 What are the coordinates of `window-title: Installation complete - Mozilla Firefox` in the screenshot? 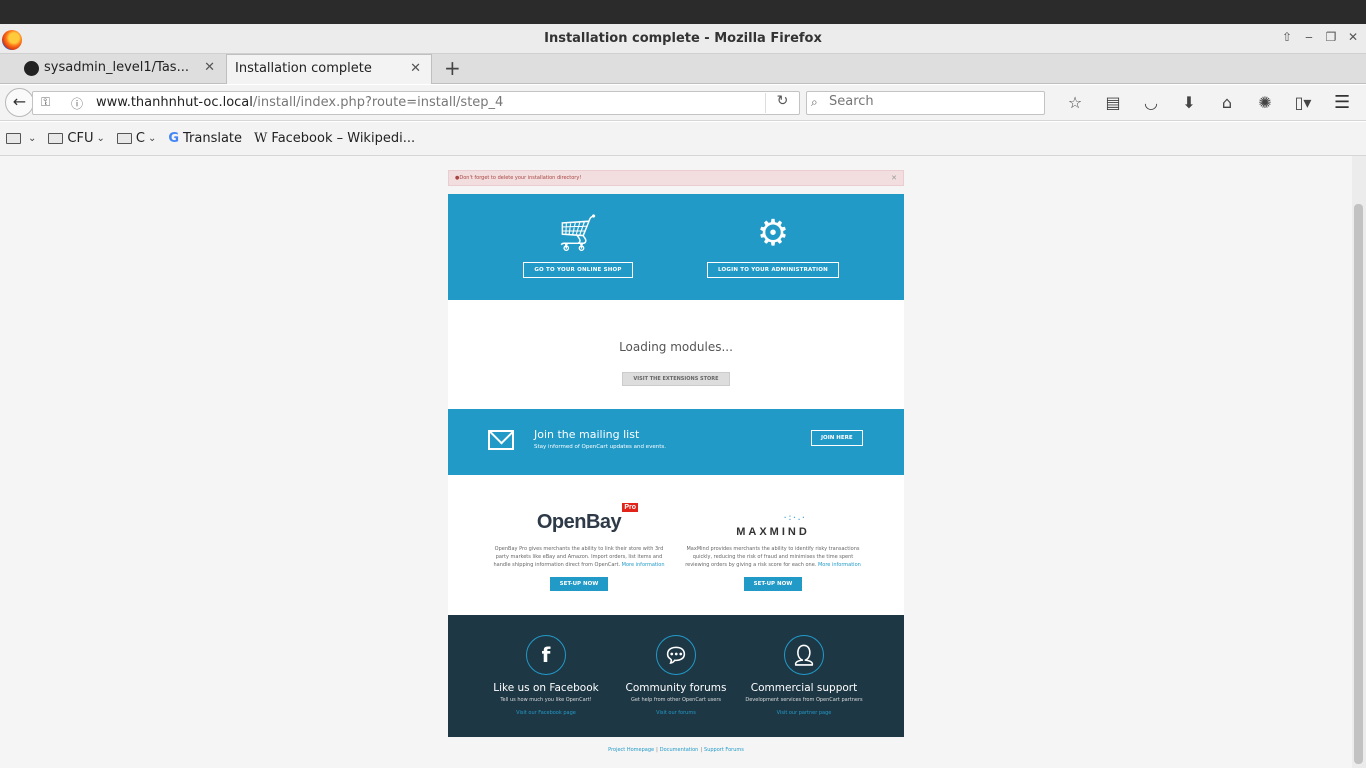 It's located at (683, 38).